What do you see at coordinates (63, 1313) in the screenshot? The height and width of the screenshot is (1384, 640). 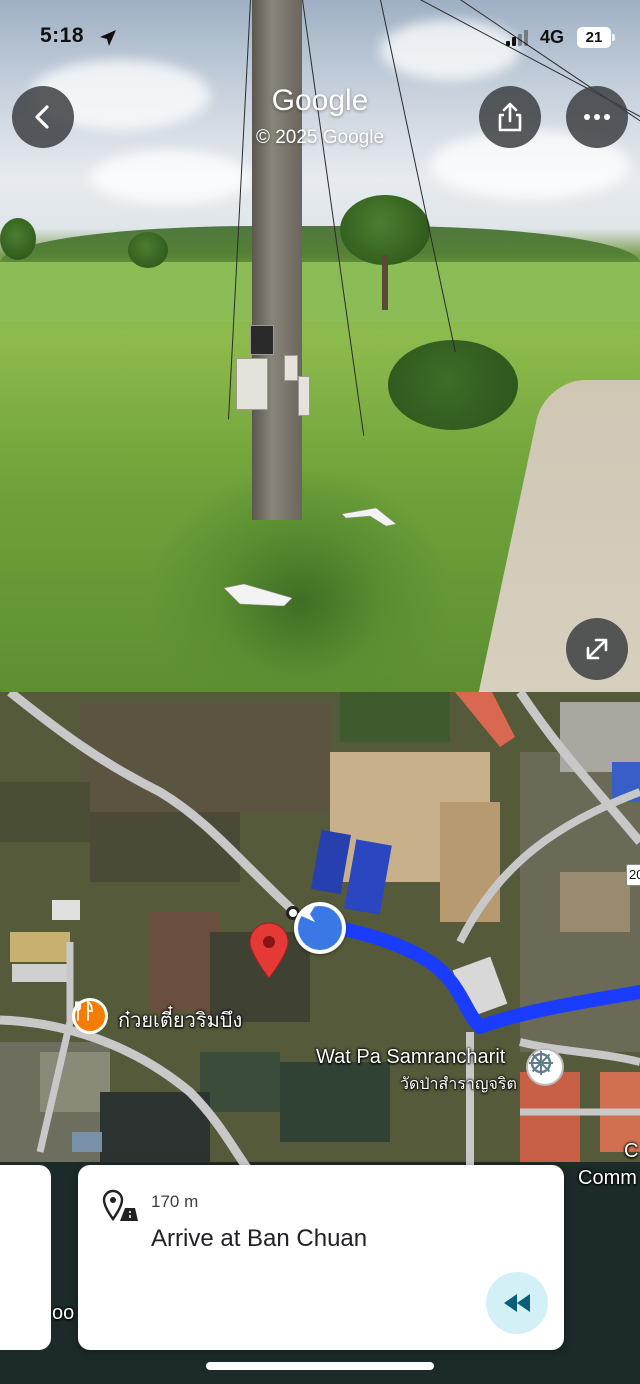 I see `edge-label-oo: oo` at bounding box center [63, 1313].